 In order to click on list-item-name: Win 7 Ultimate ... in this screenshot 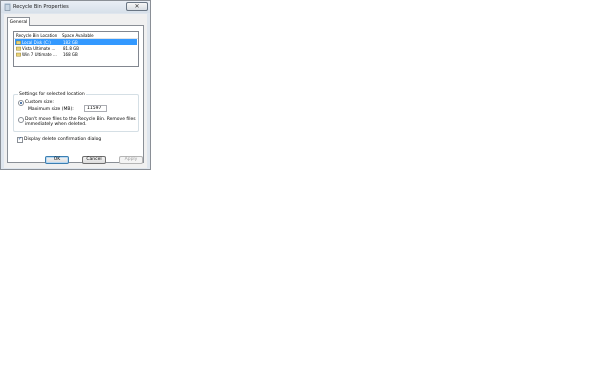, I will do `click(39, 54)`.